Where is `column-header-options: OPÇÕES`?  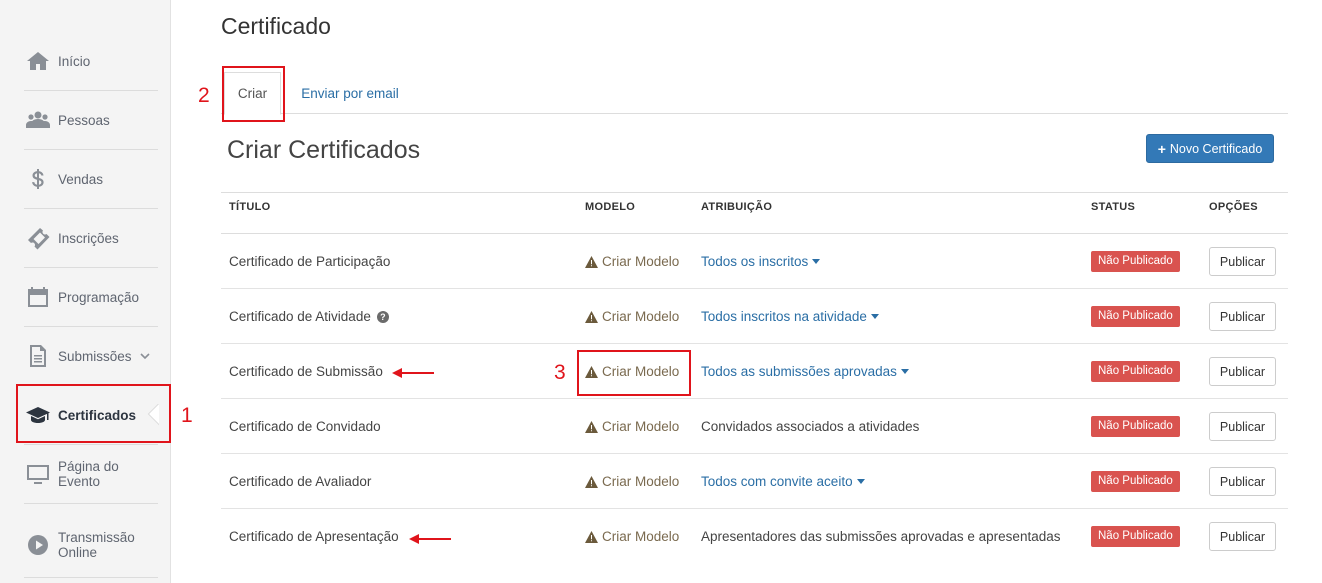 column-header-options: OPÇÕES is located at coordinates (1233, 207).